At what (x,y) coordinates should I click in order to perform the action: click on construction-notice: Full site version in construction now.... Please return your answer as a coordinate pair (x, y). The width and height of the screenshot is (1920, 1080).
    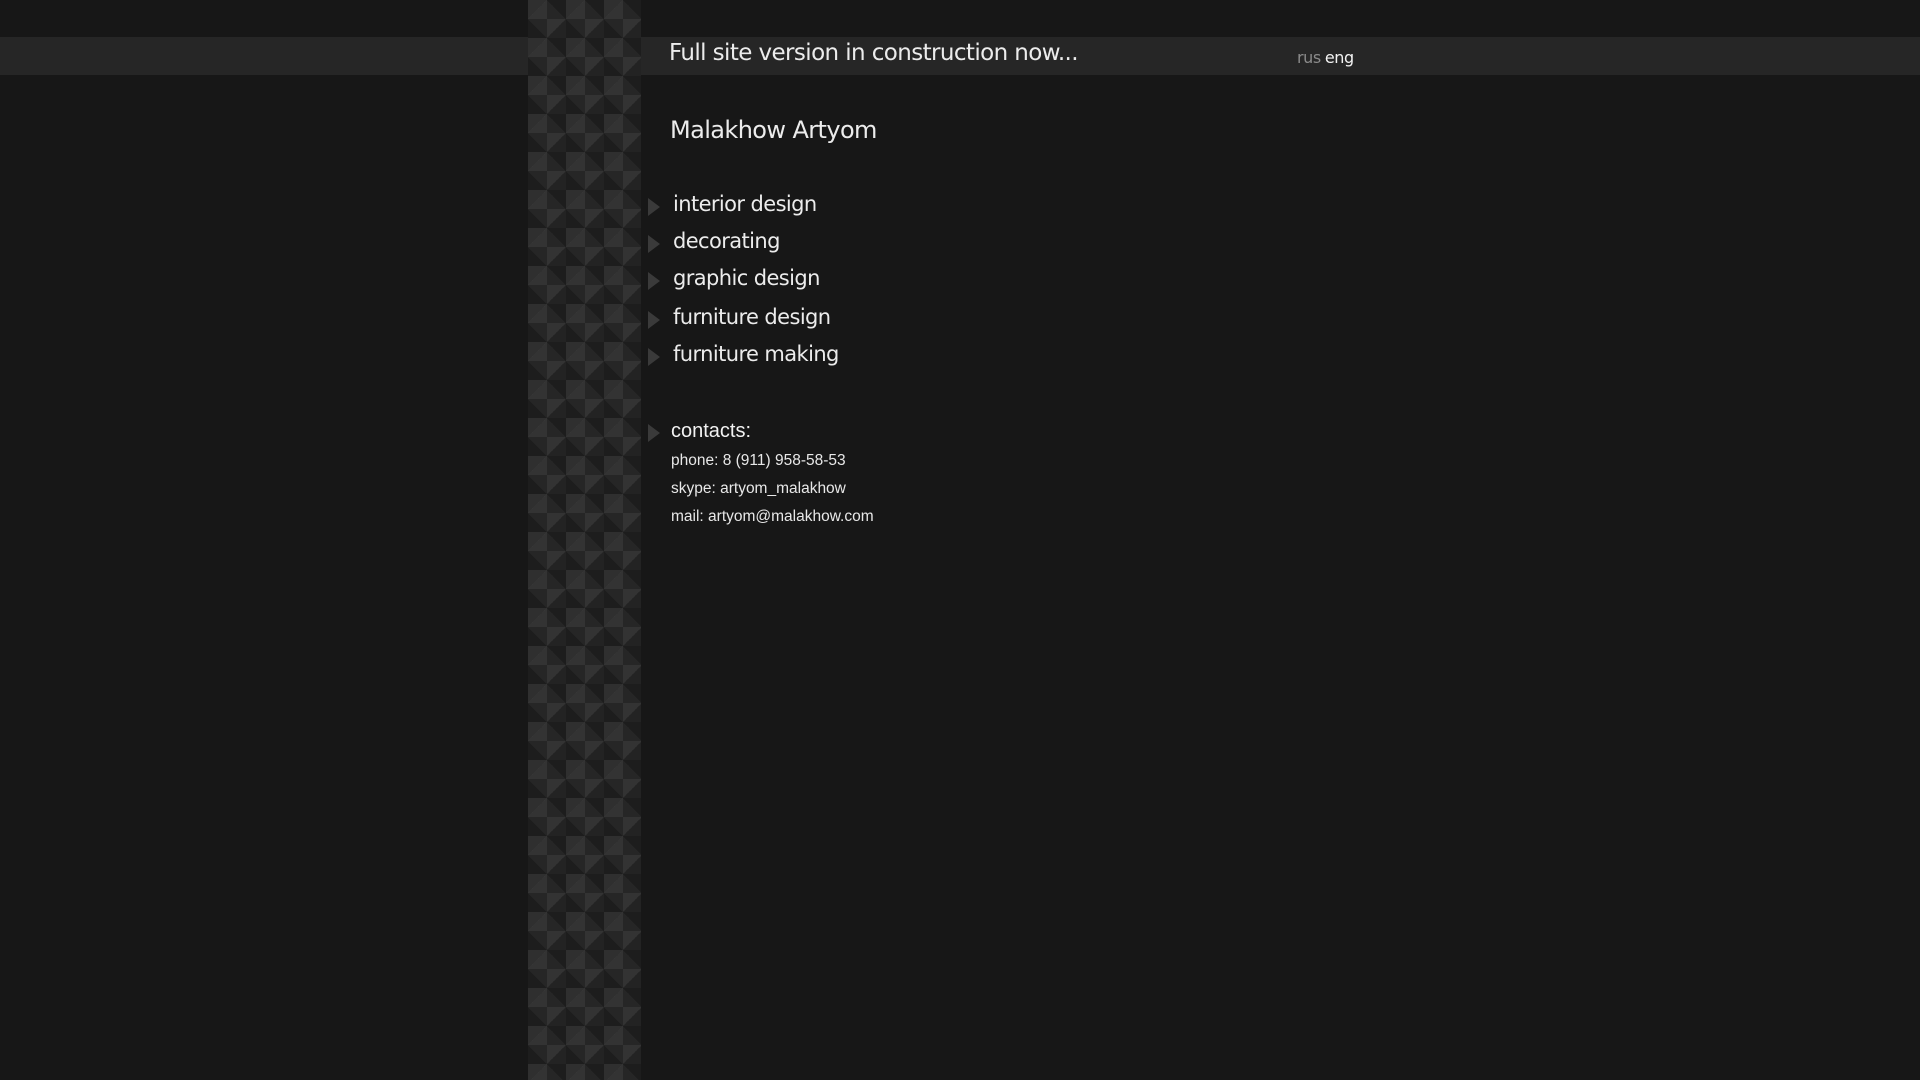
    Looking at the image, I should click on (874, 53).